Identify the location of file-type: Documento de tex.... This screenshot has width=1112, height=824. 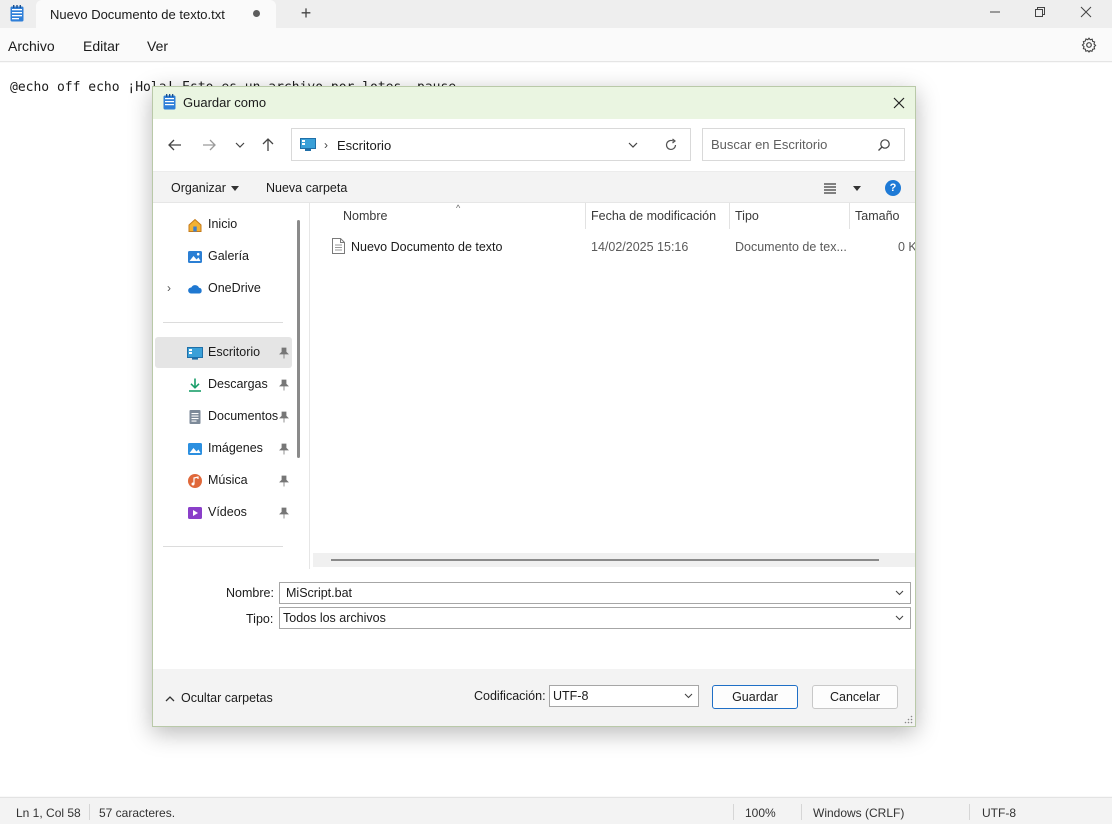
(791, 247).